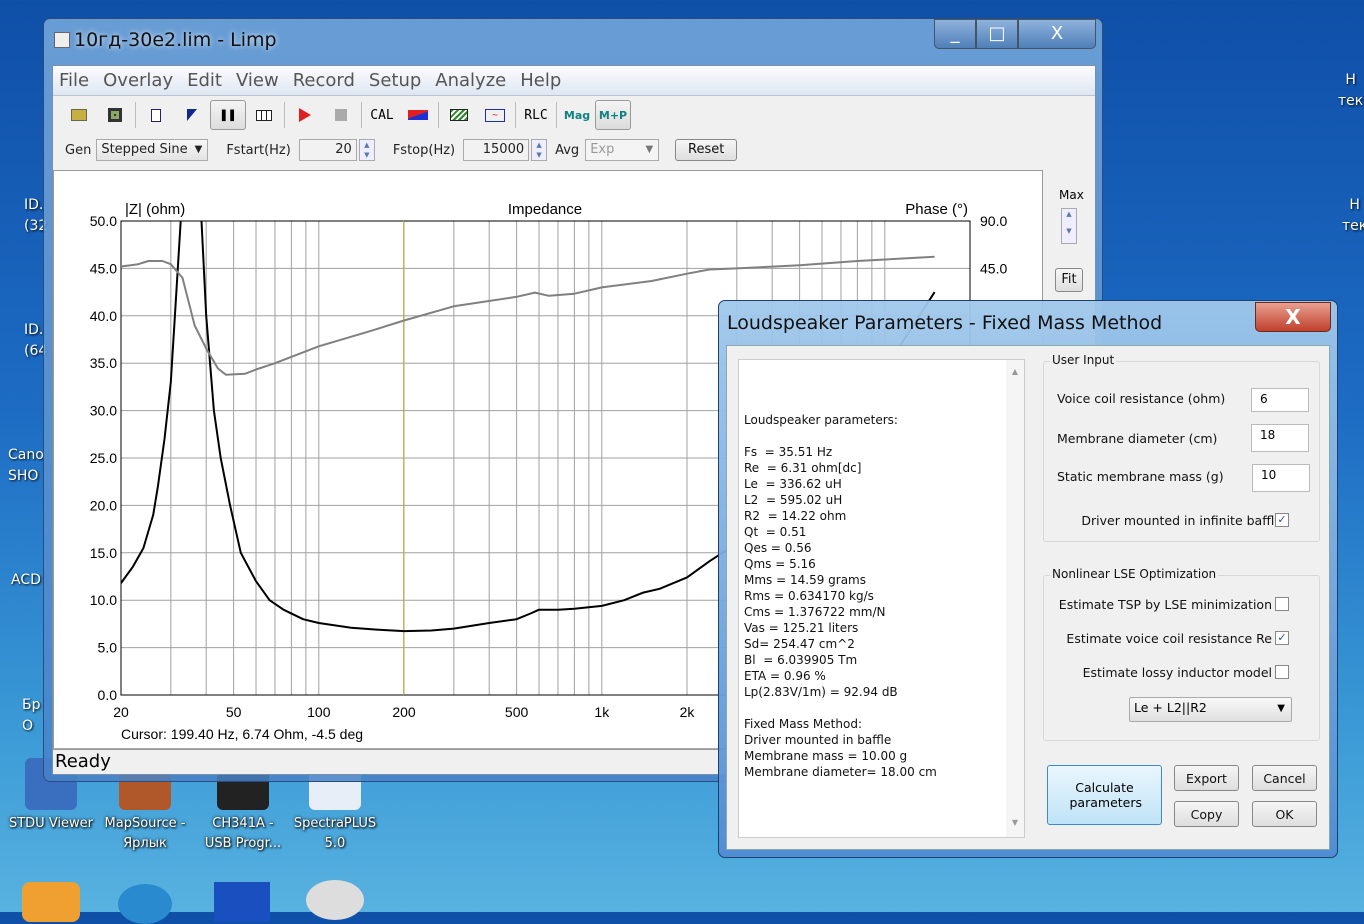  Describe the element at coordinates (327, 150) in the screenshot. I see `fstart-input: 20` at that location.